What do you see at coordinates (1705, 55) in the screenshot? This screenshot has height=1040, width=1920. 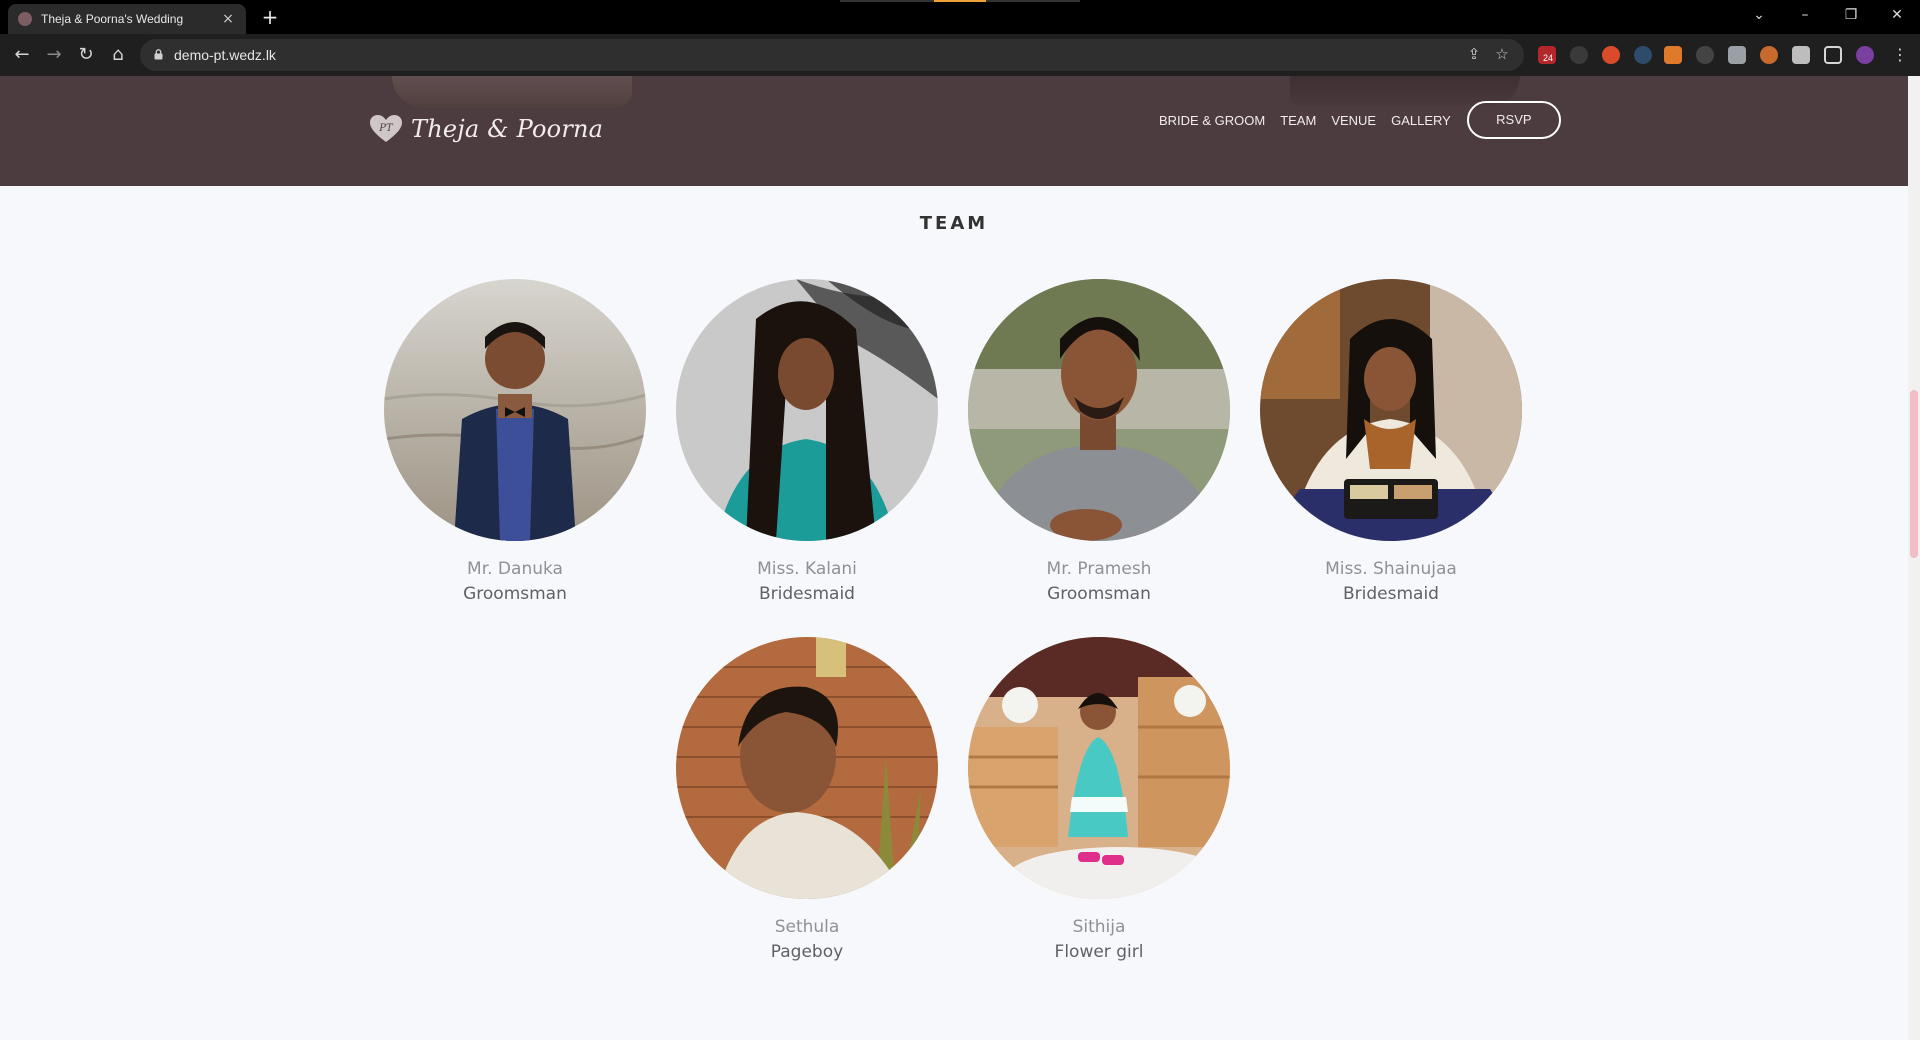 I see `extension-ghost-icon` at bounding box center [1705, 55].